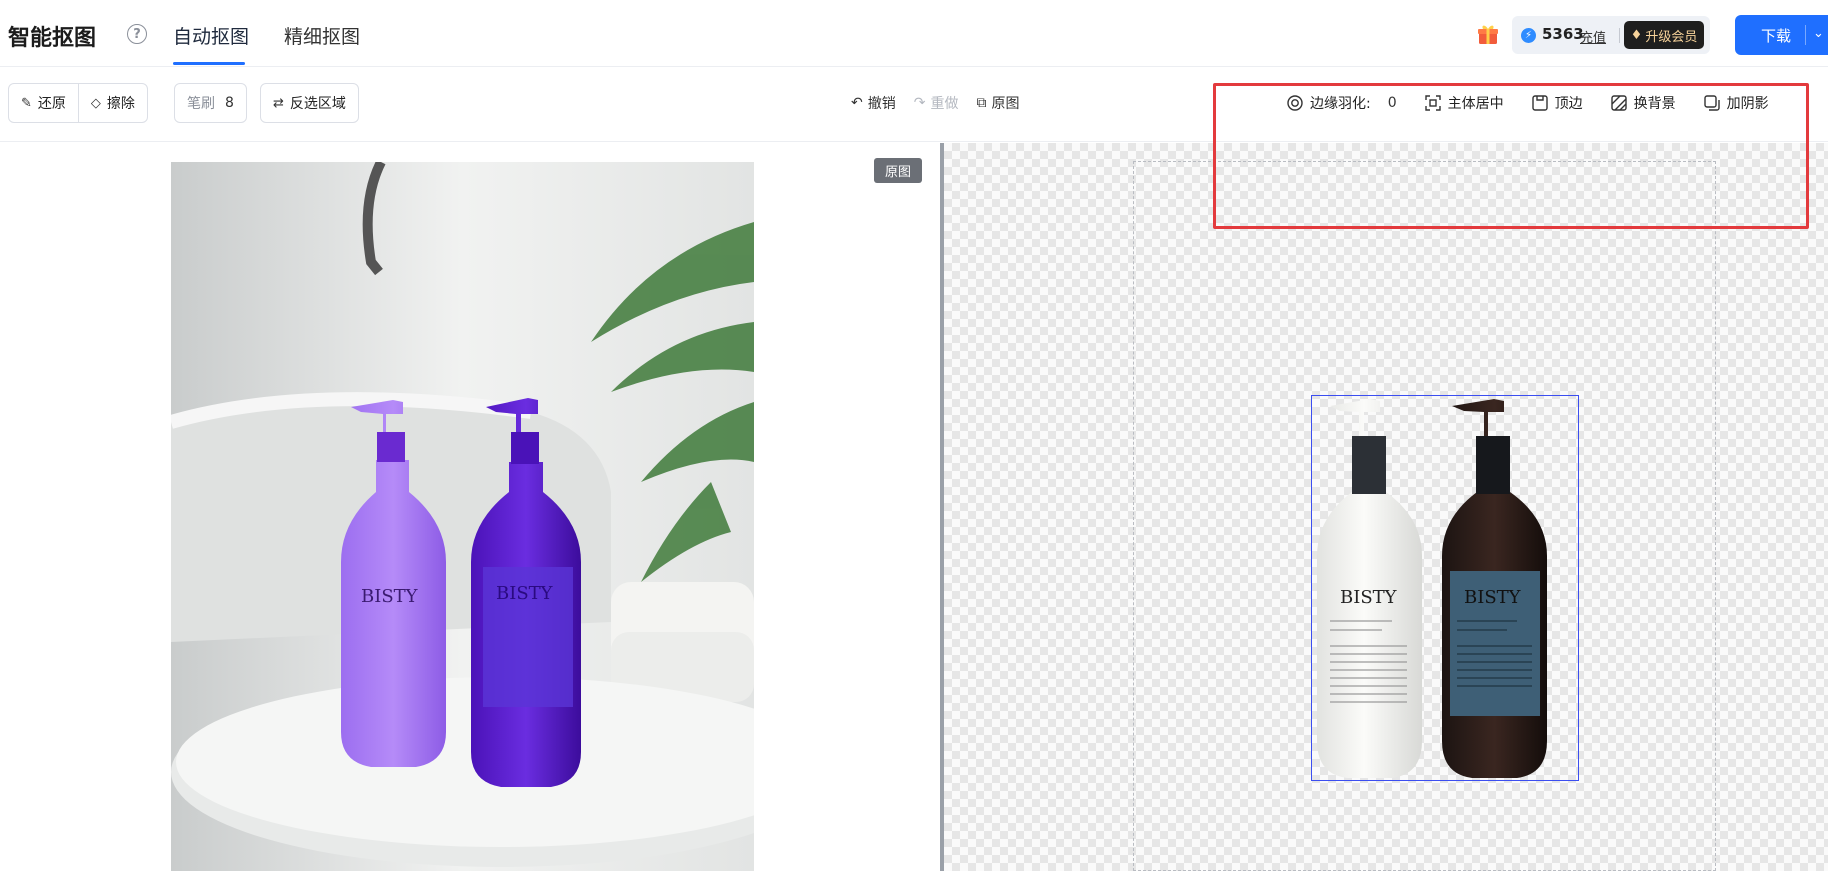 The width and height of the screenshot is (1828, 871). I want to click on top-edge-button: 顶边, so click(1557, 103).